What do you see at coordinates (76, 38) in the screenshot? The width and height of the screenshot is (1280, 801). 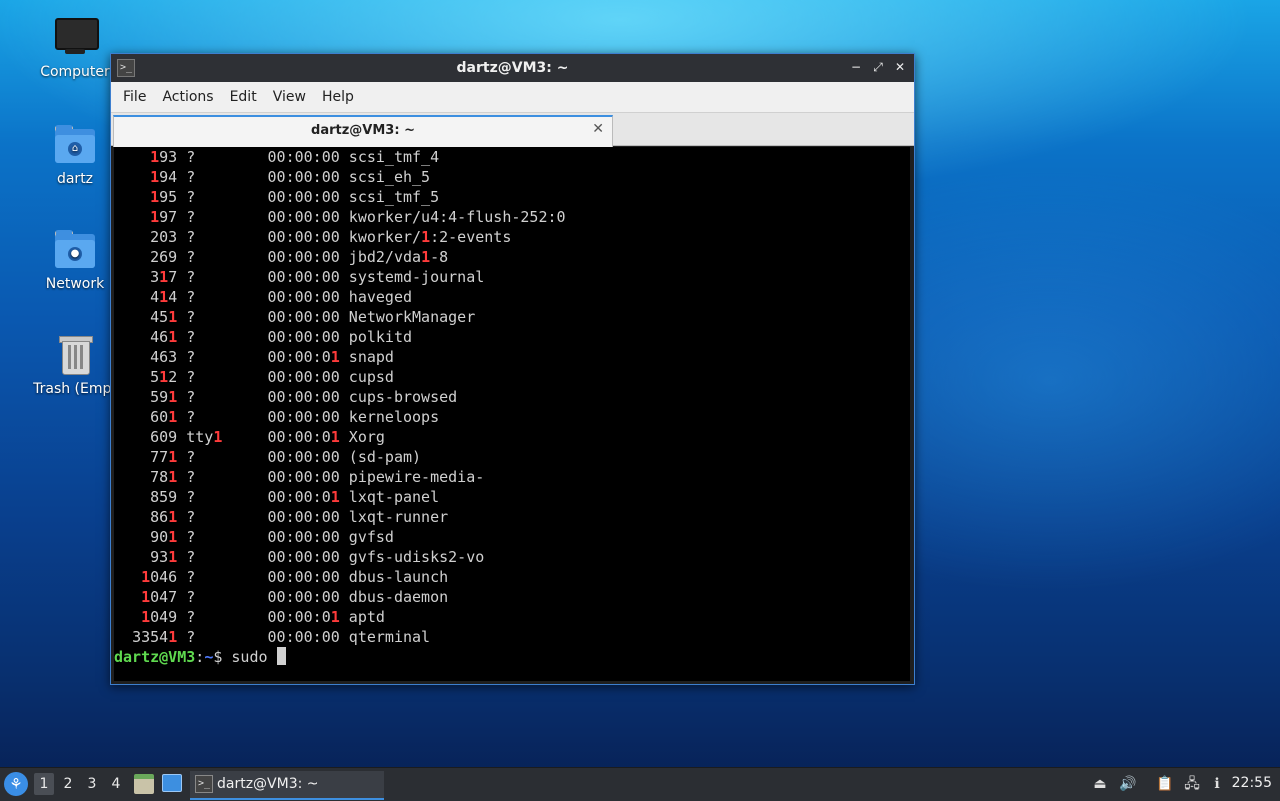 I see `computer-icon` at bounding box center [76, 38].